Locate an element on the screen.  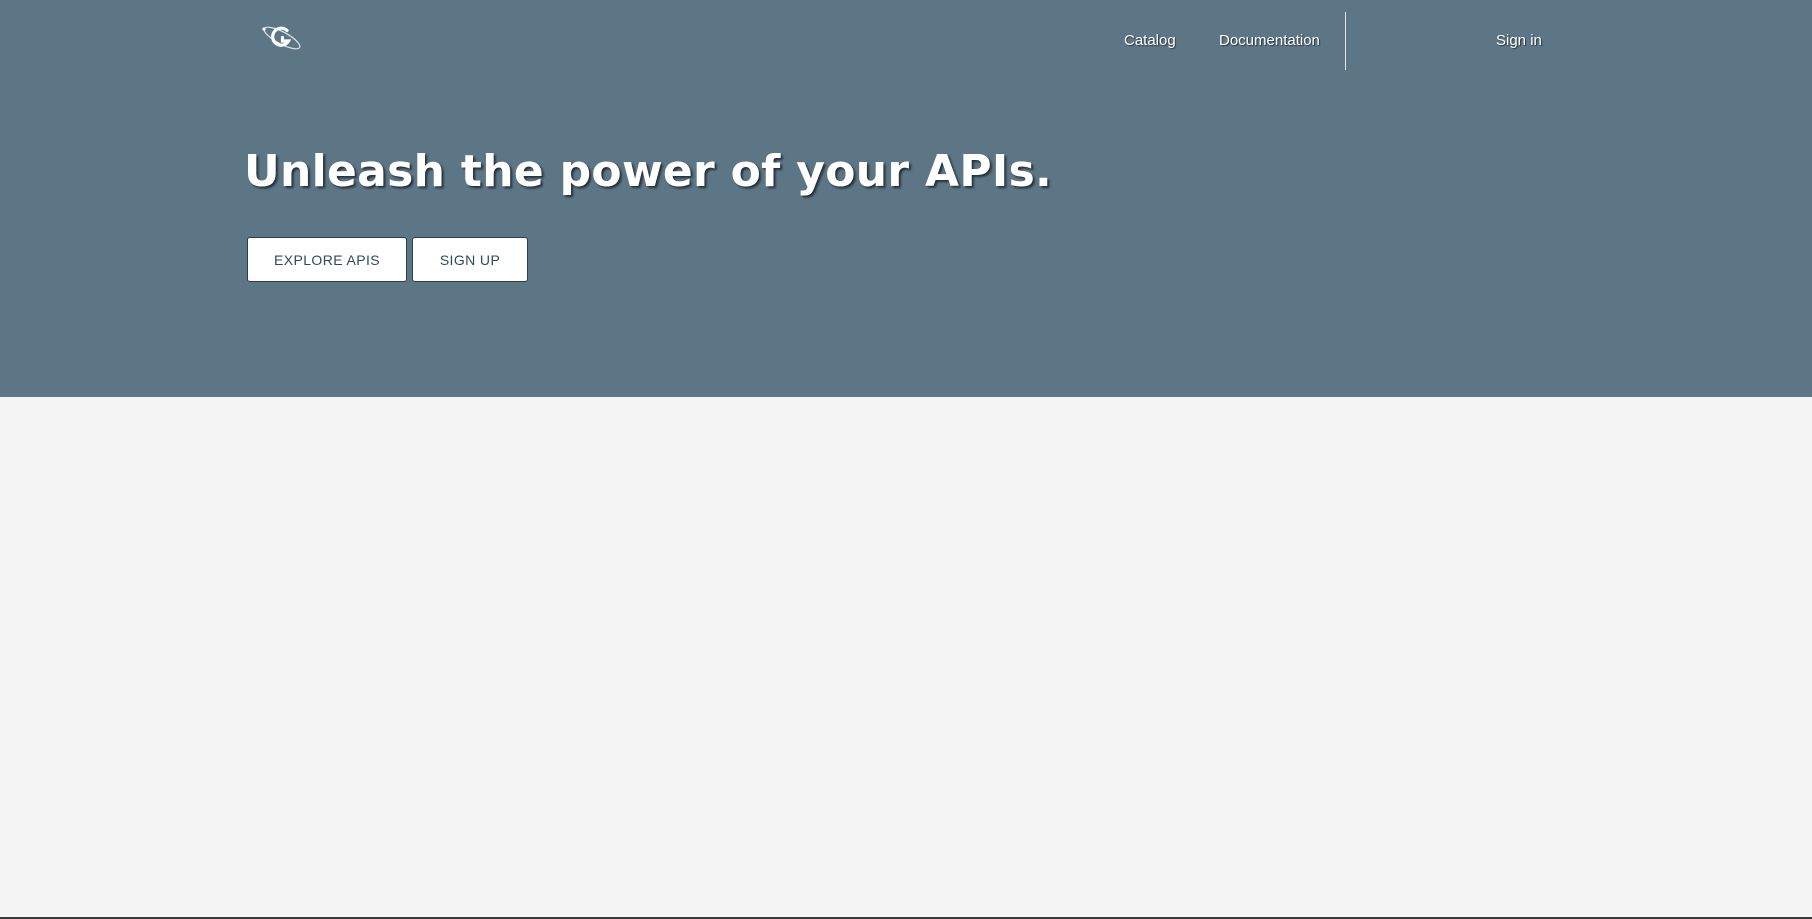
nav-documentation-link: Documentation is located at coordinates (1269, 41).